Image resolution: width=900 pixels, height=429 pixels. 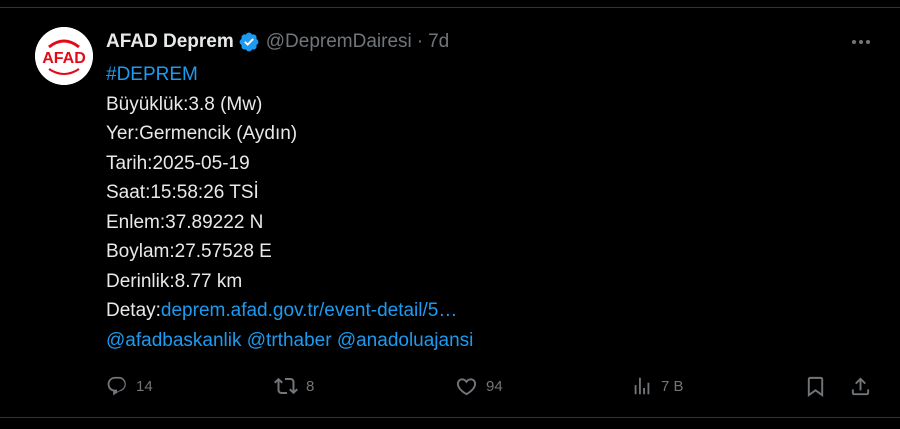 What do you see at coordinates (466, 386) in the screenshot?
I see `like-icon` at bounding box center [466, 386].